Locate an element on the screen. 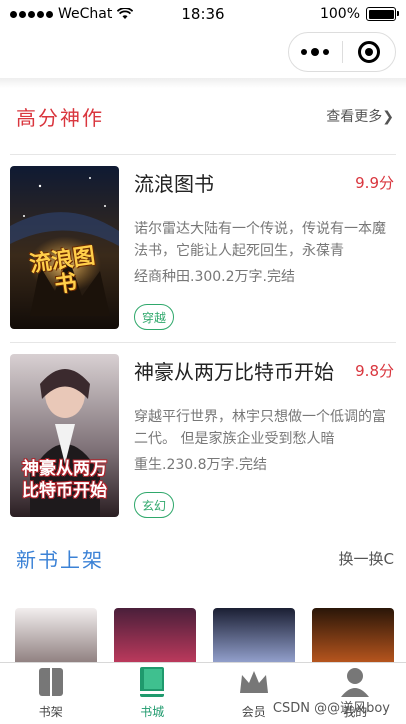  book-title: 流浪图书 is located at coordinates (174, 182).